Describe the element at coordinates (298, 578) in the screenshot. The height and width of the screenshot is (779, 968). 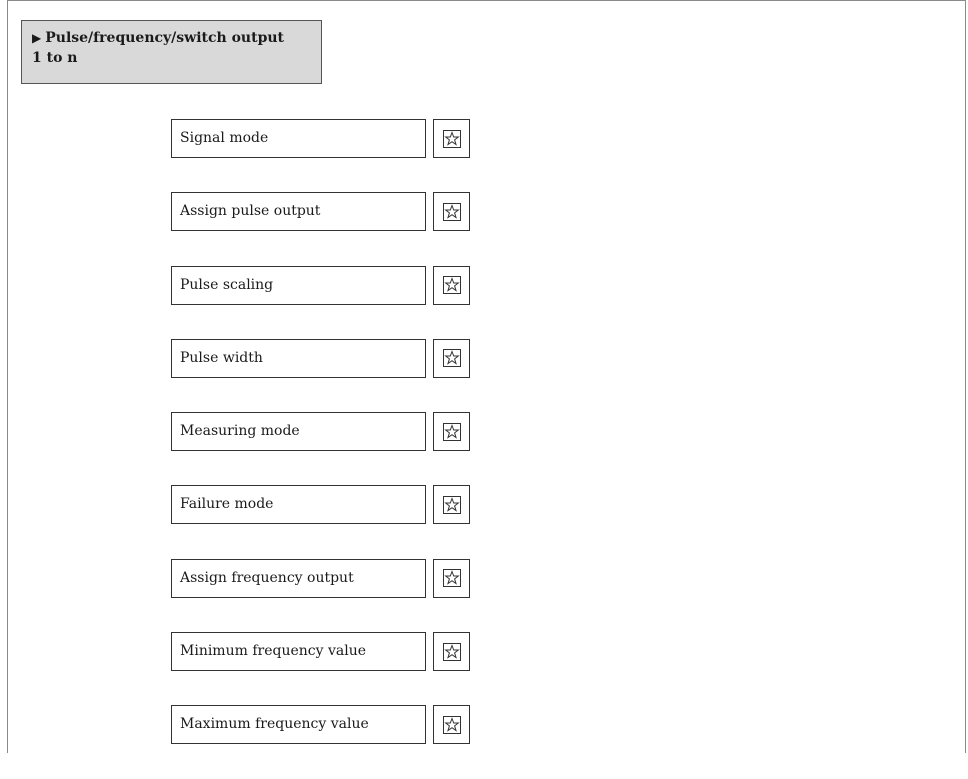
I see `parameter-assign-frequency-output: Assign frequency output` at that location.